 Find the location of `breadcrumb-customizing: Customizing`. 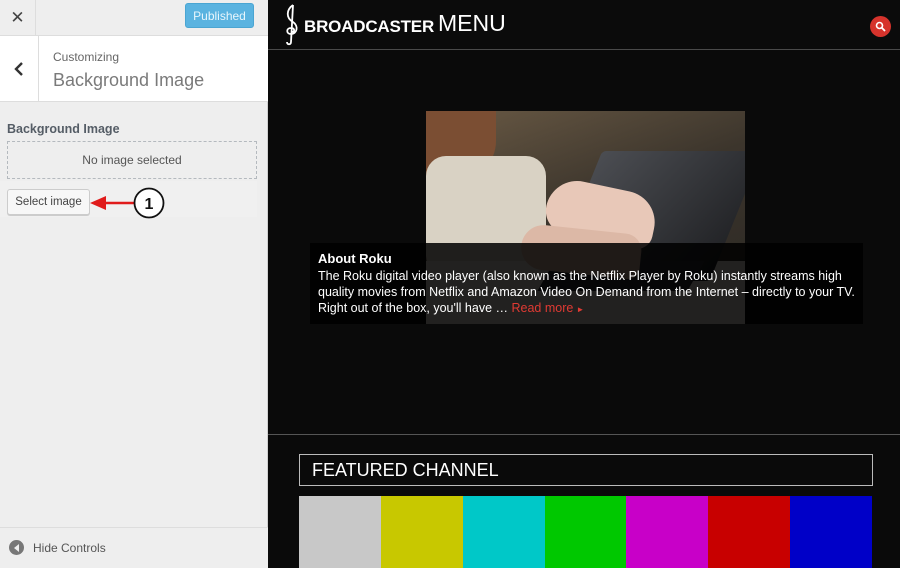

breadcrumb-customizing: Customizing is located at coordinates (86, 57).